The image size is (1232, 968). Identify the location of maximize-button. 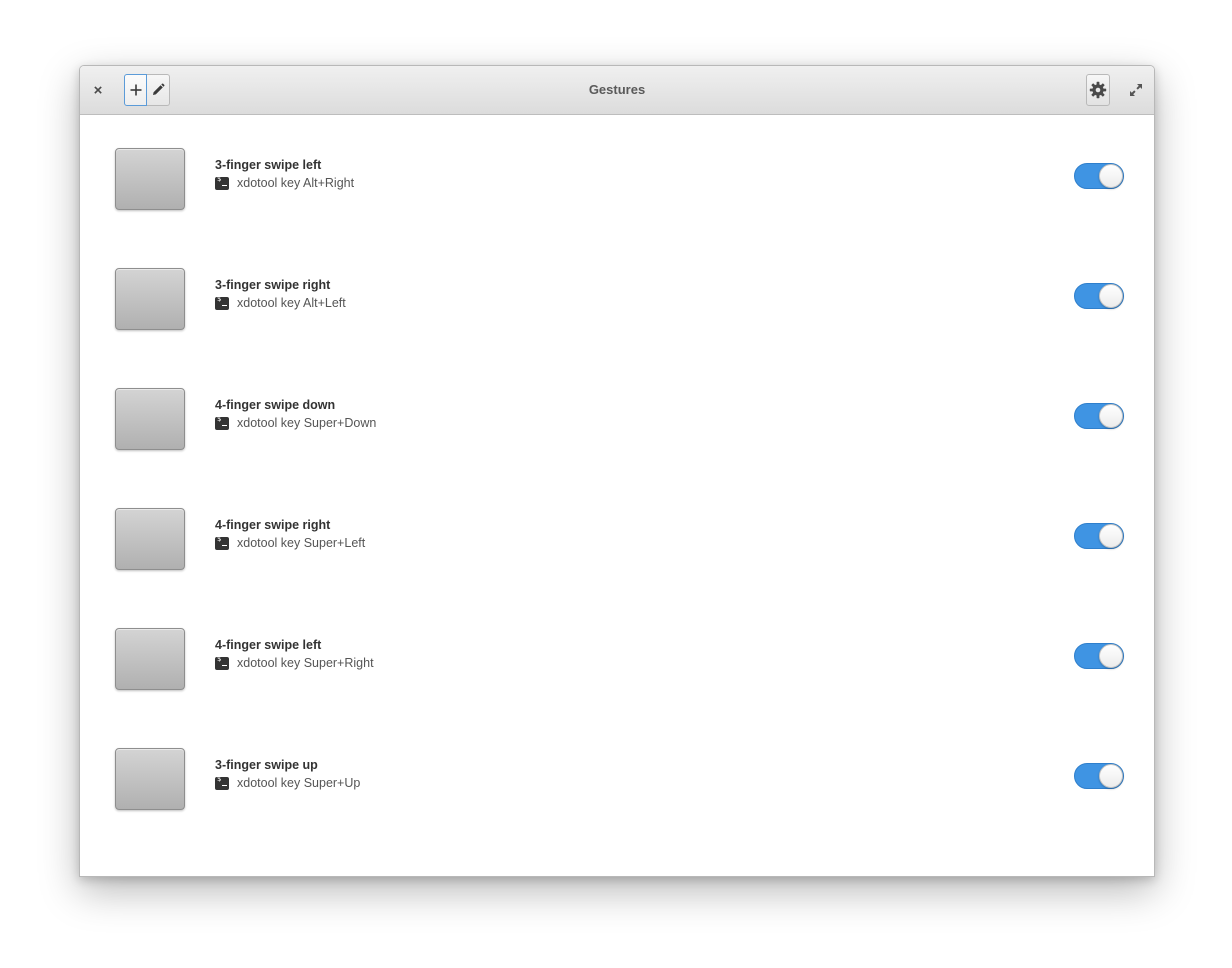
(1136, 90).